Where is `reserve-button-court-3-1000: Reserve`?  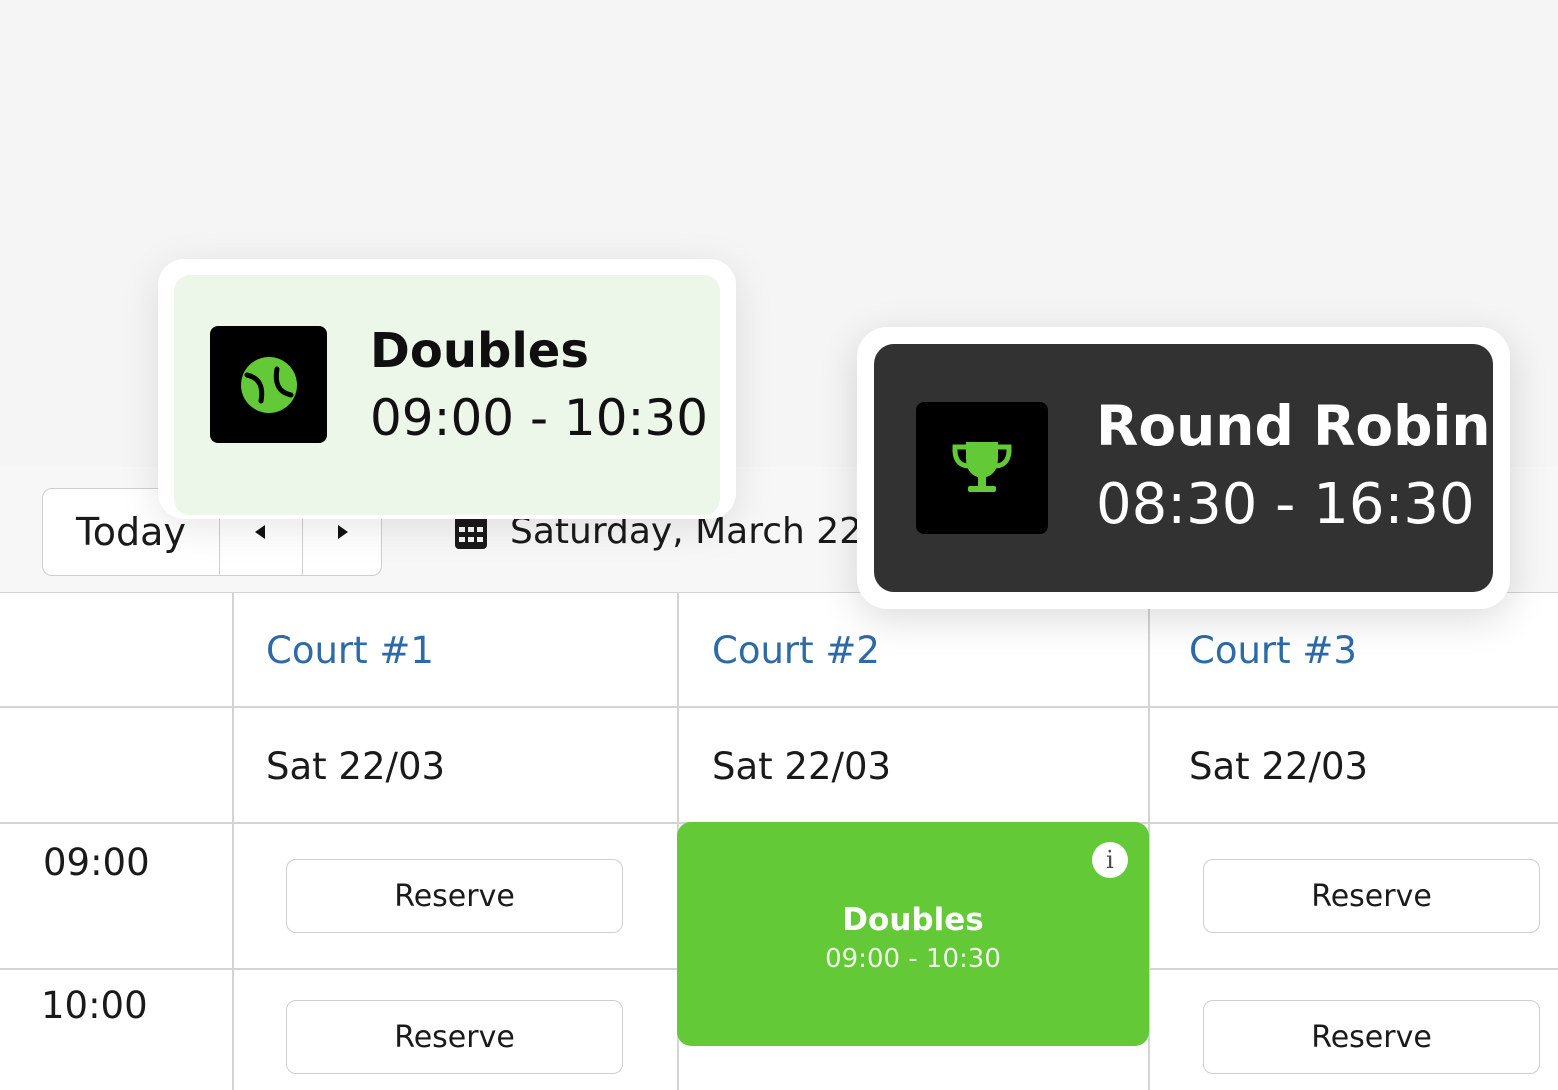
reserve-button-court-3-1000: Reserve is located at coordinates (1371, 1037).